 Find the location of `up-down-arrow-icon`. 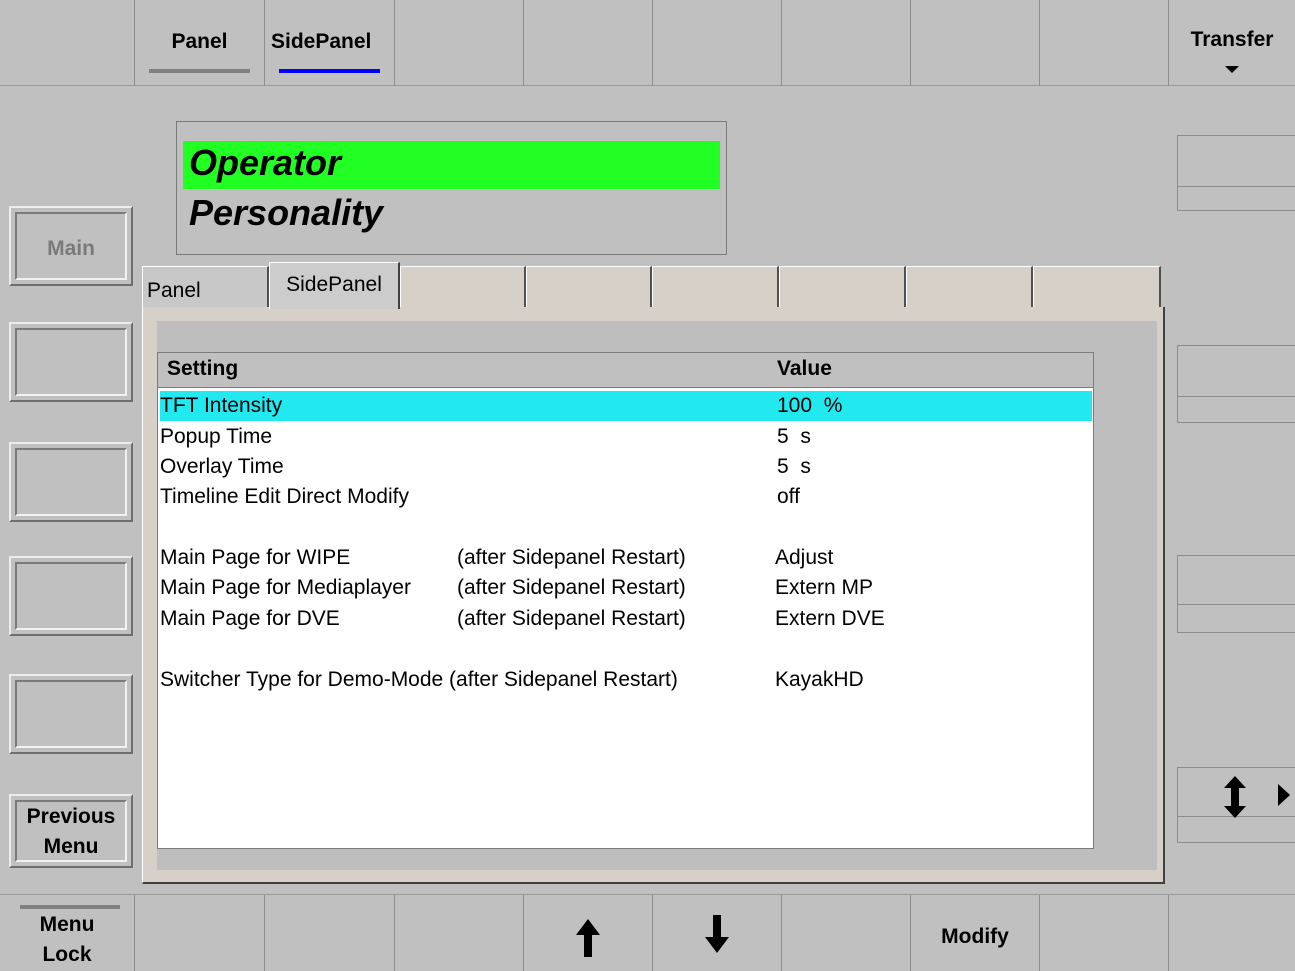

up-down-arrow-icon is located at coordinates (1235, 797).